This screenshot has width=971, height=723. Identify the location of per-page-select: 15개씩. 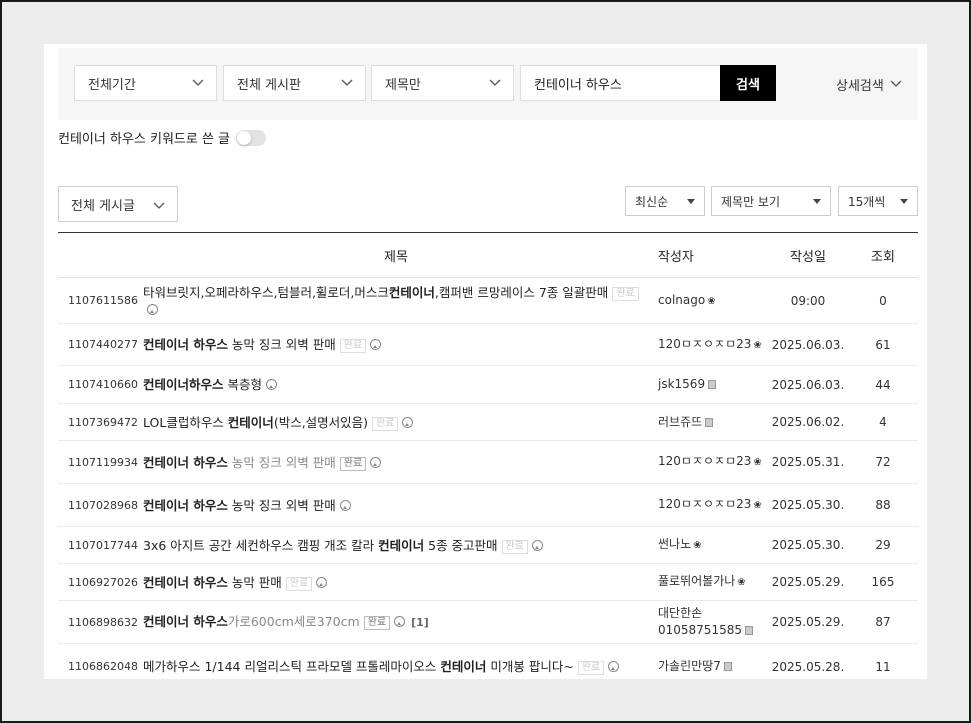
(878, 201).